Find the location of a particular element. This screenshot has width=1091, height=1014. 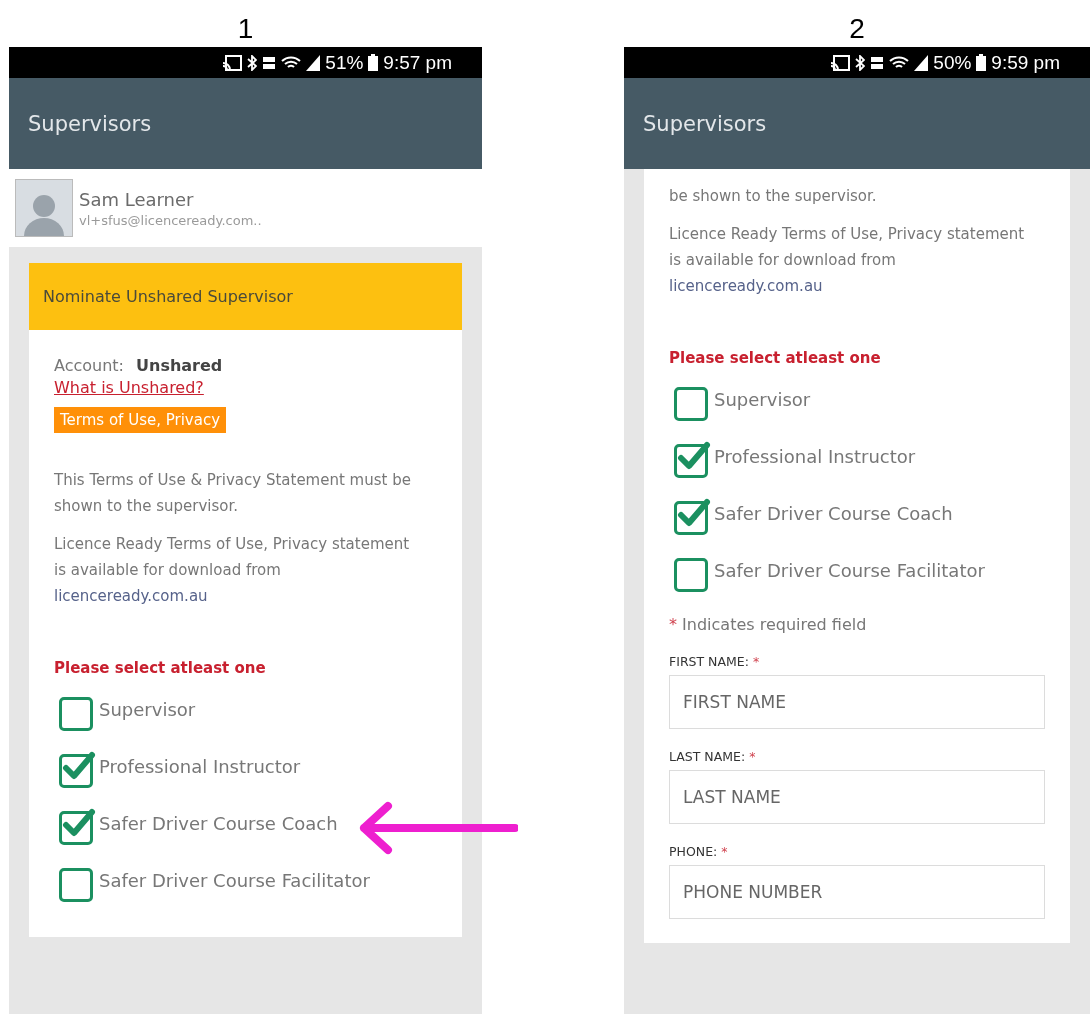

panel-number: 1 is located at coordinates (245, 30).